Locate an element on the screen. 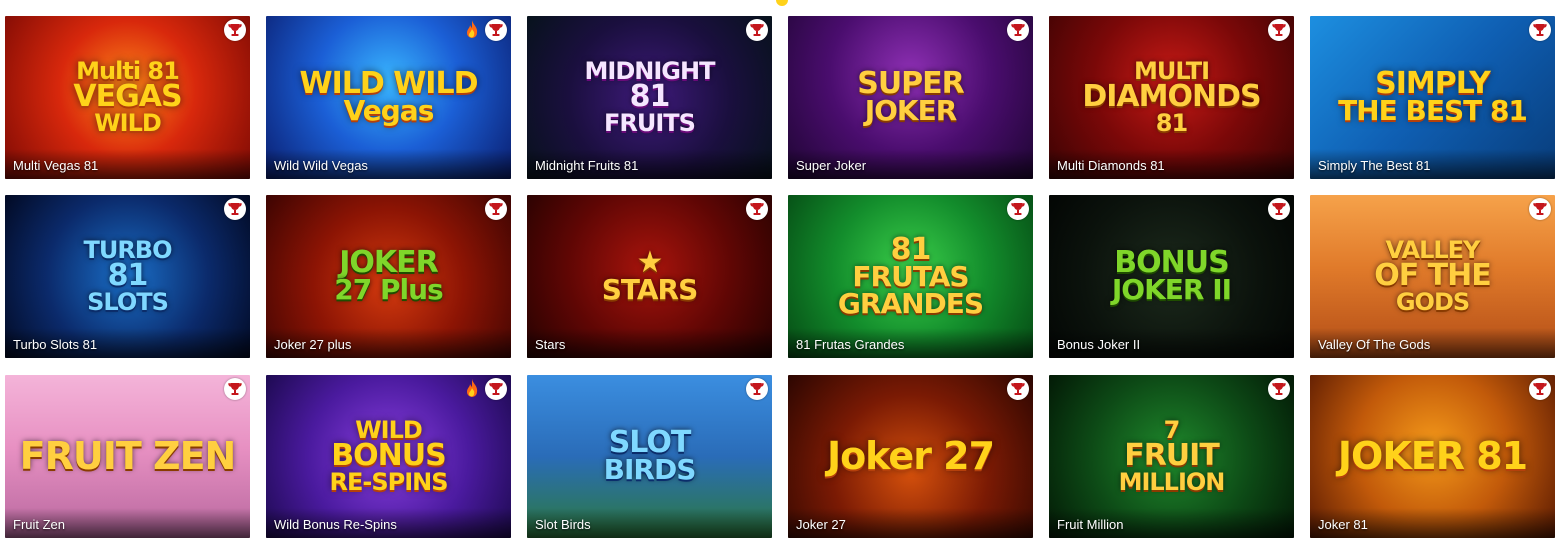  game-title: 81 Frutas Grandes is located at coordinates (910, 343).